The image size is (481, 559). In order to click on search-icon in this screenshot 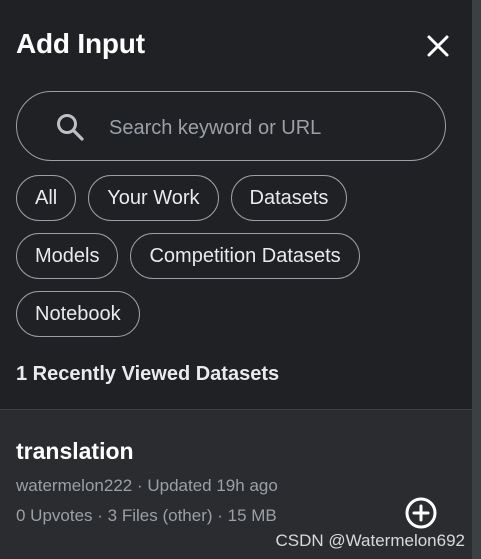, I will do `click(70, 127)`.